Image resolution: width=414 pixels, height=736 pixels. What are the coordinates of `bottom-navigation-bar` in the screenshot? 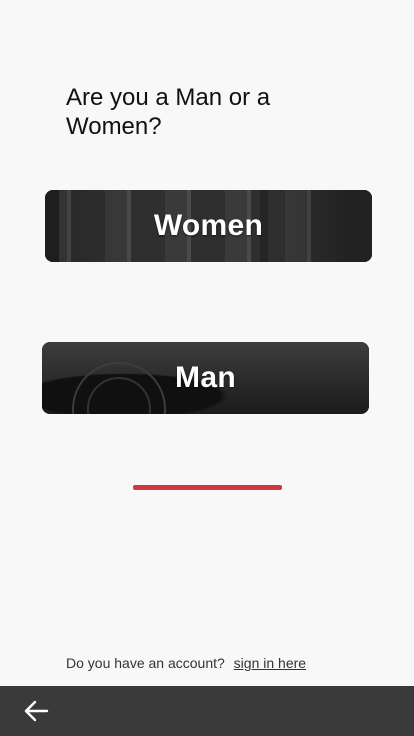 It's located at (207, 711).